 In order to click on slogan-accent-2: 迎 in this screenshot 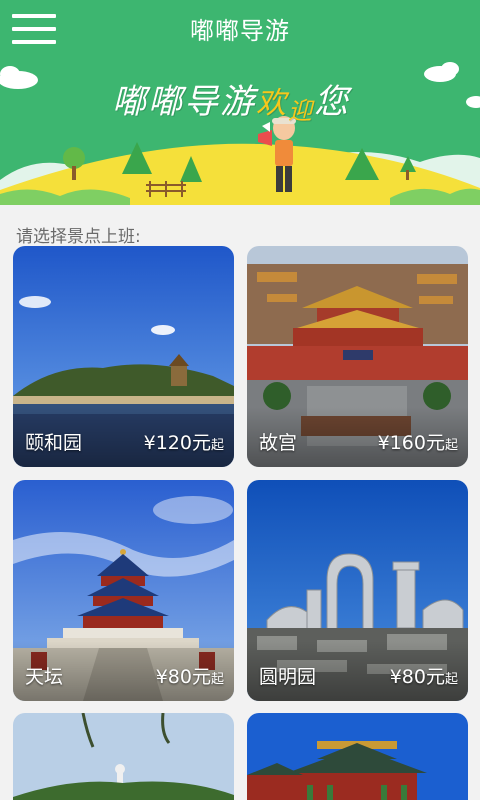, I will do `click(301, 111)`.